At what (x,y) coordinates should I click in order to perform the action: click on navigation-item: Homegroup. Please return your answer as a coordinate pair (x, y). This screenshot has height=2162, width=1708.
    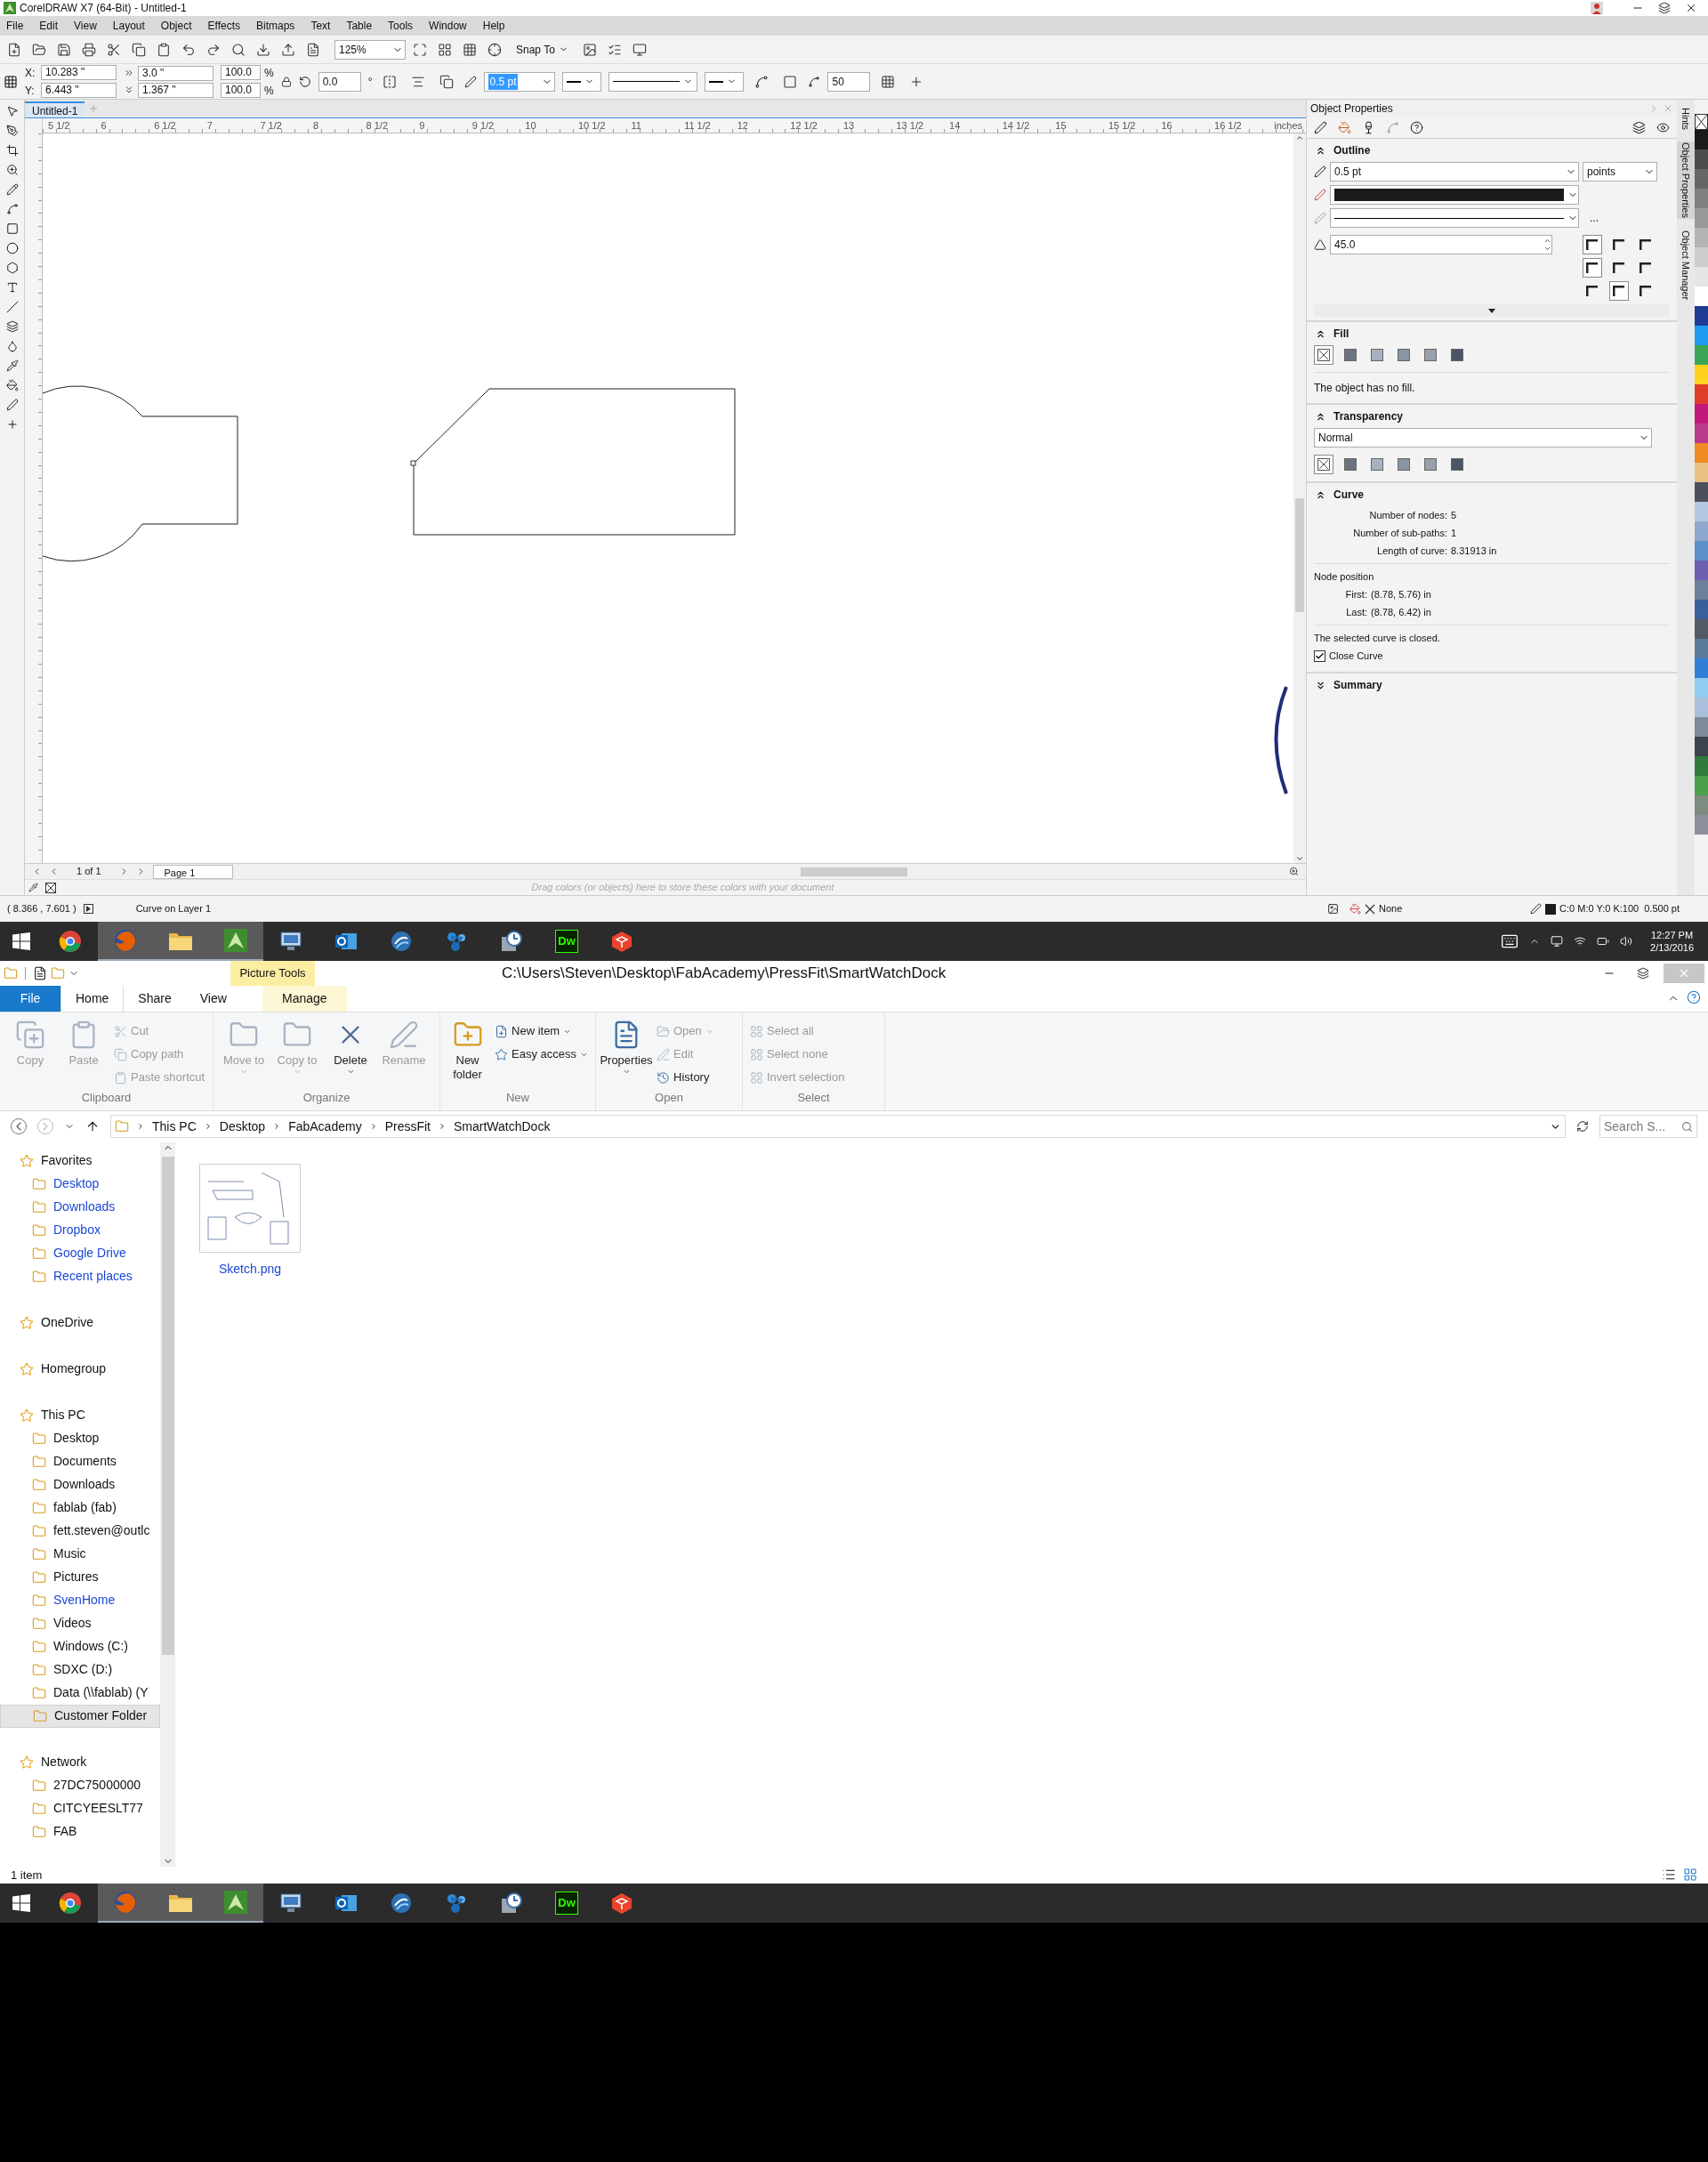
    Looking at the image, I should click on (80, 1369).